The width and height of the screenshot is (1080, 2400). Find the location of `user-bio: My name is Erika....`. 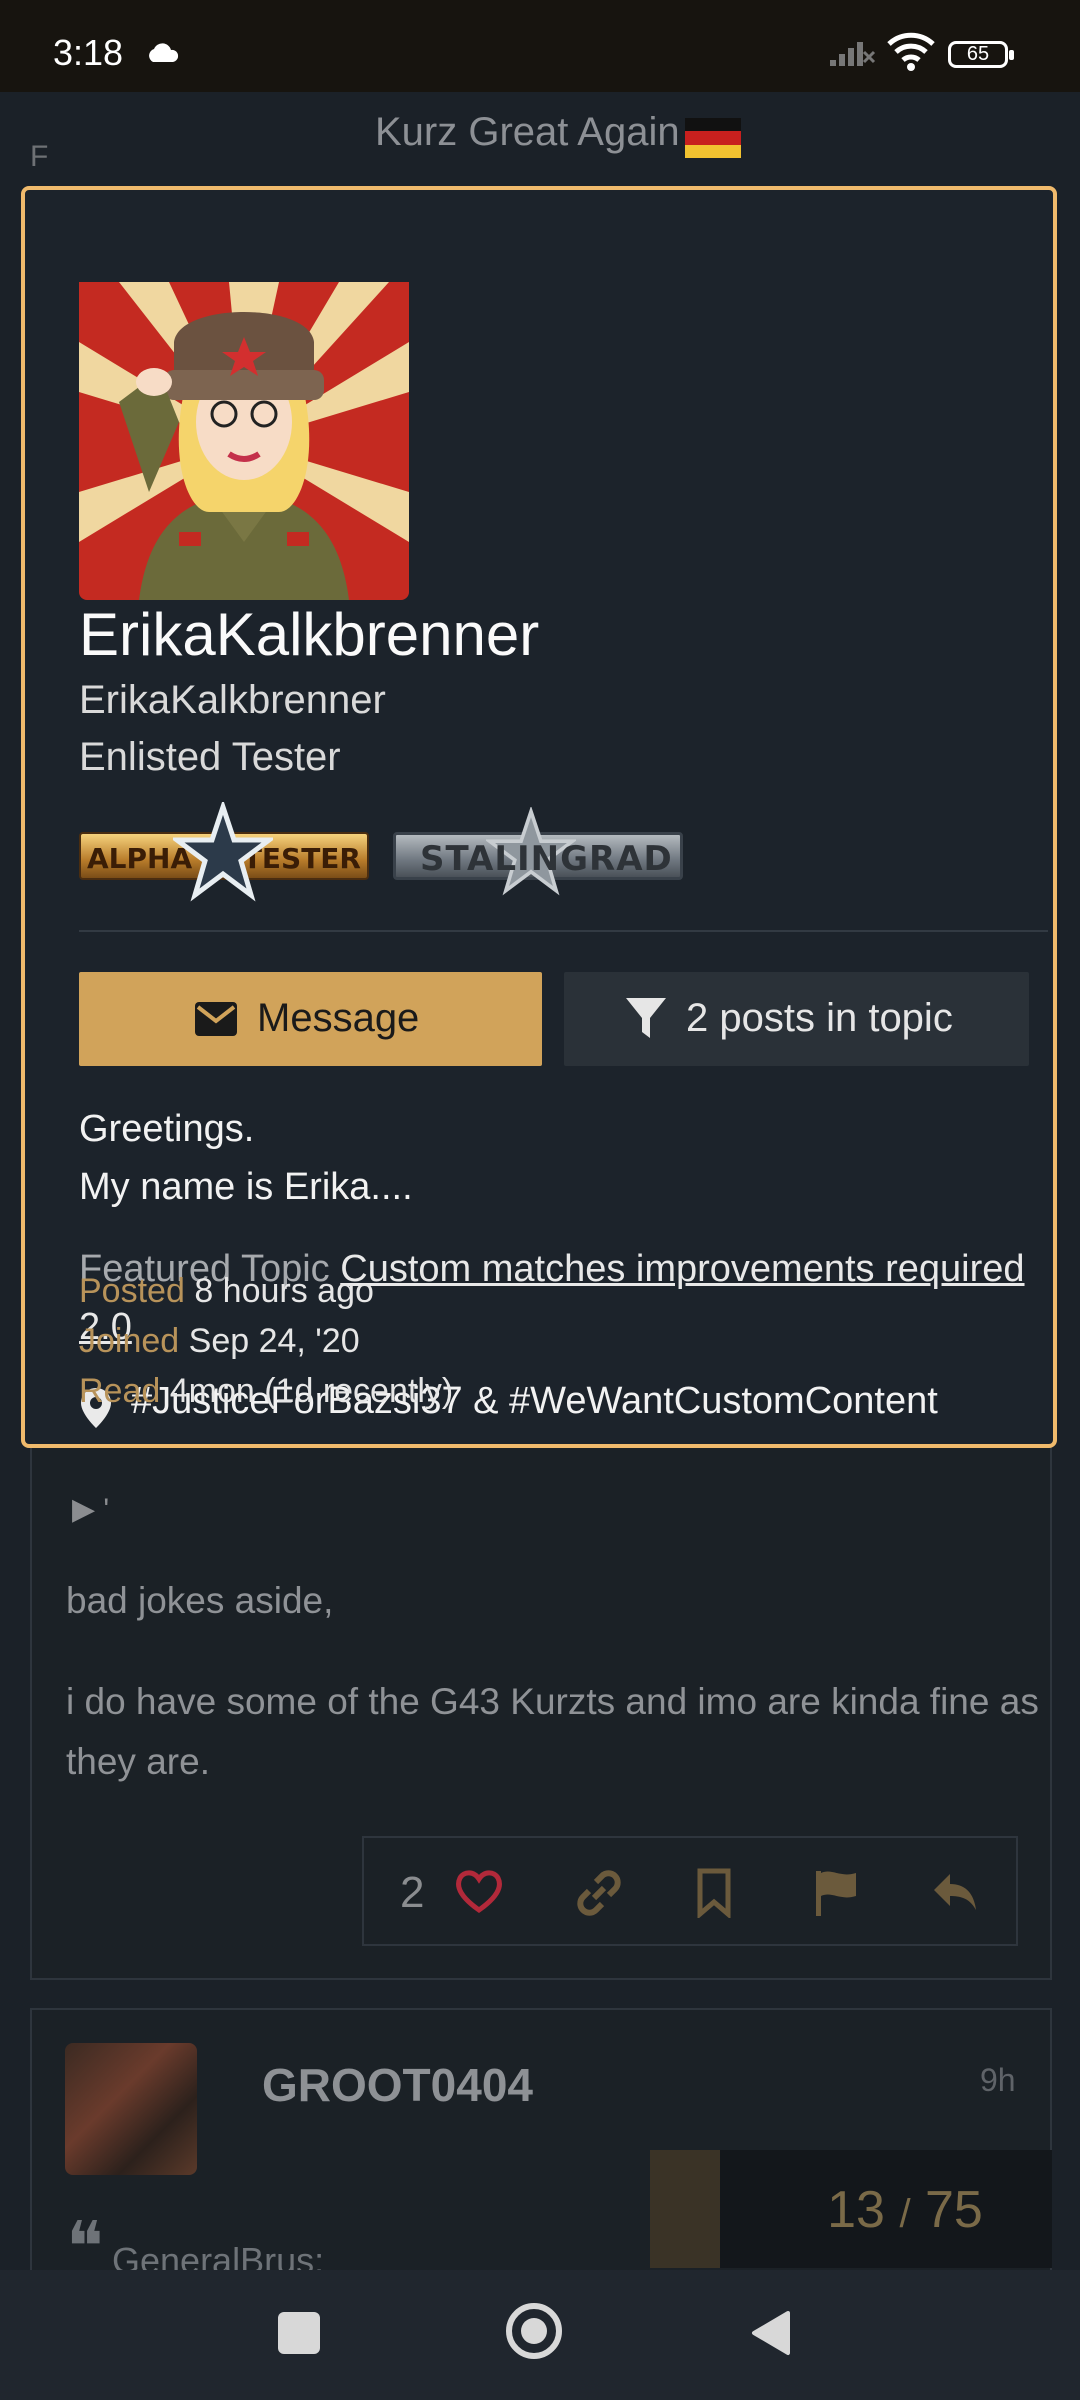

user-bio: My name is Erika.... is located at coordinates (246, 1187).